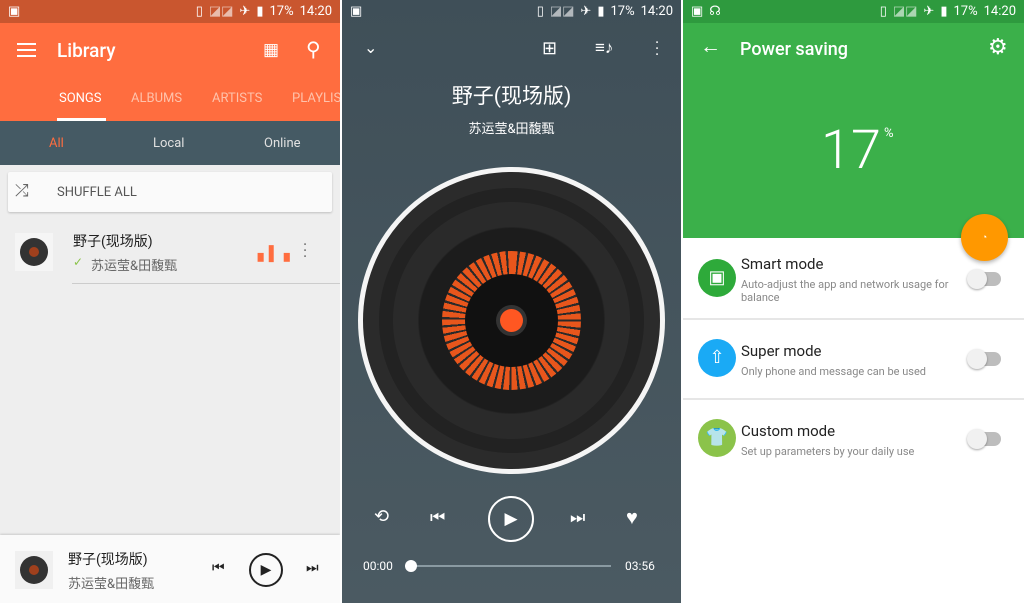  I want to click on super-mode-toggle, so click(984, 359).